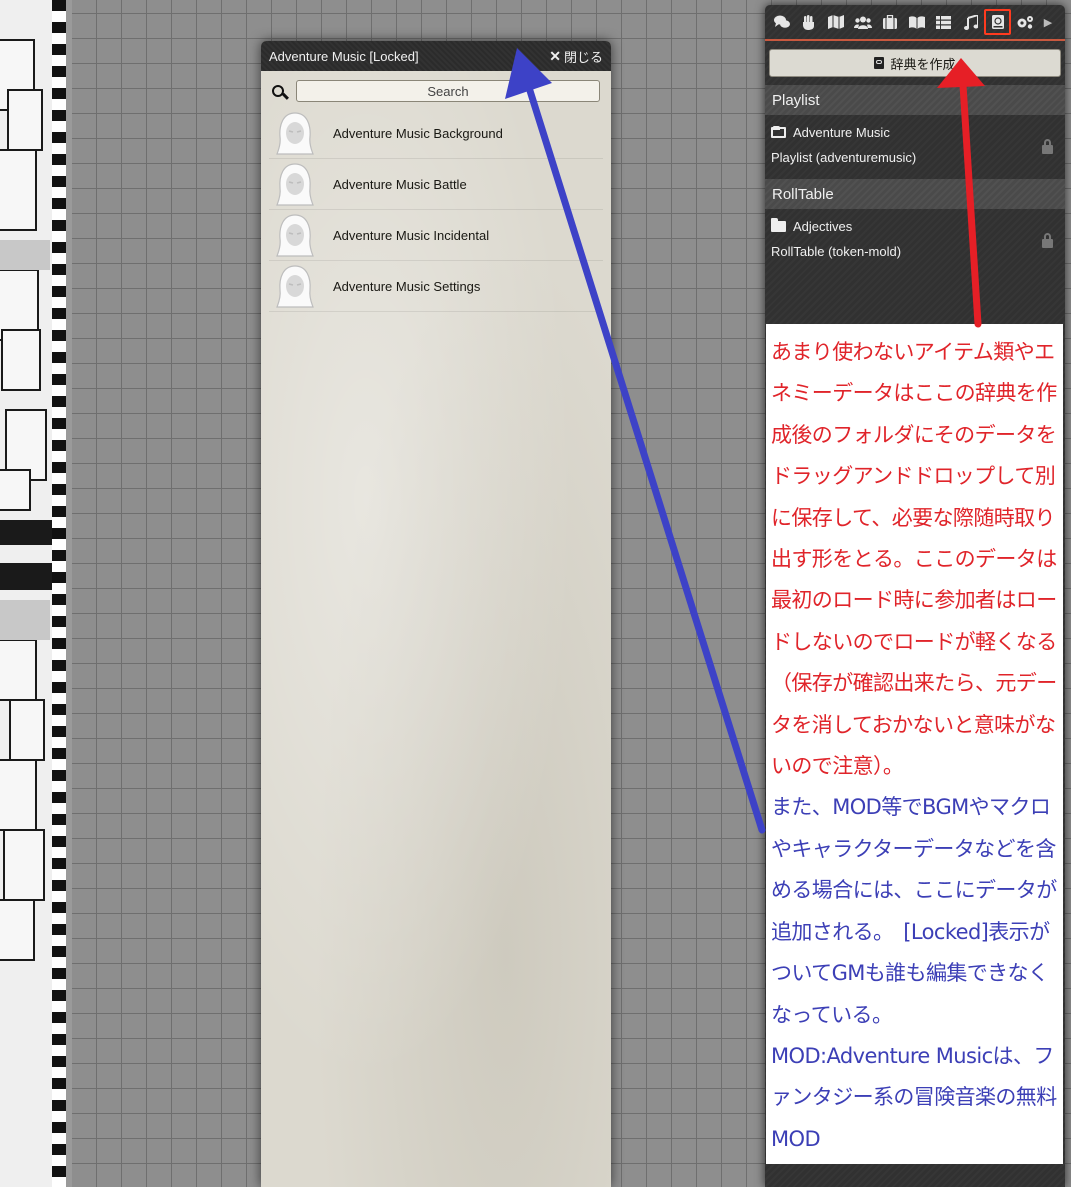 This screenshot has height=1187, width=1071. I want to click on th-list-icon, so click(943, 22).